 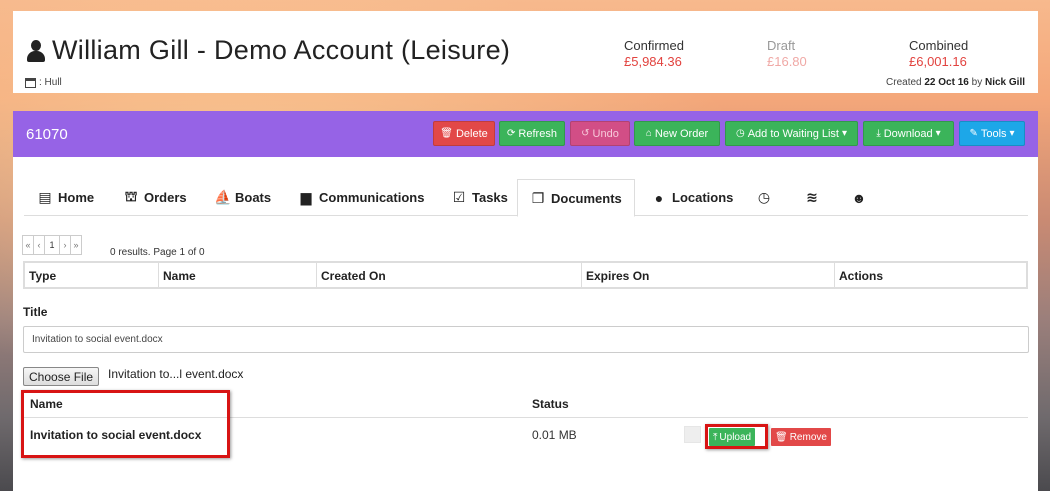 I want to click on tools-label: Tools, so click(x=993, y=133).